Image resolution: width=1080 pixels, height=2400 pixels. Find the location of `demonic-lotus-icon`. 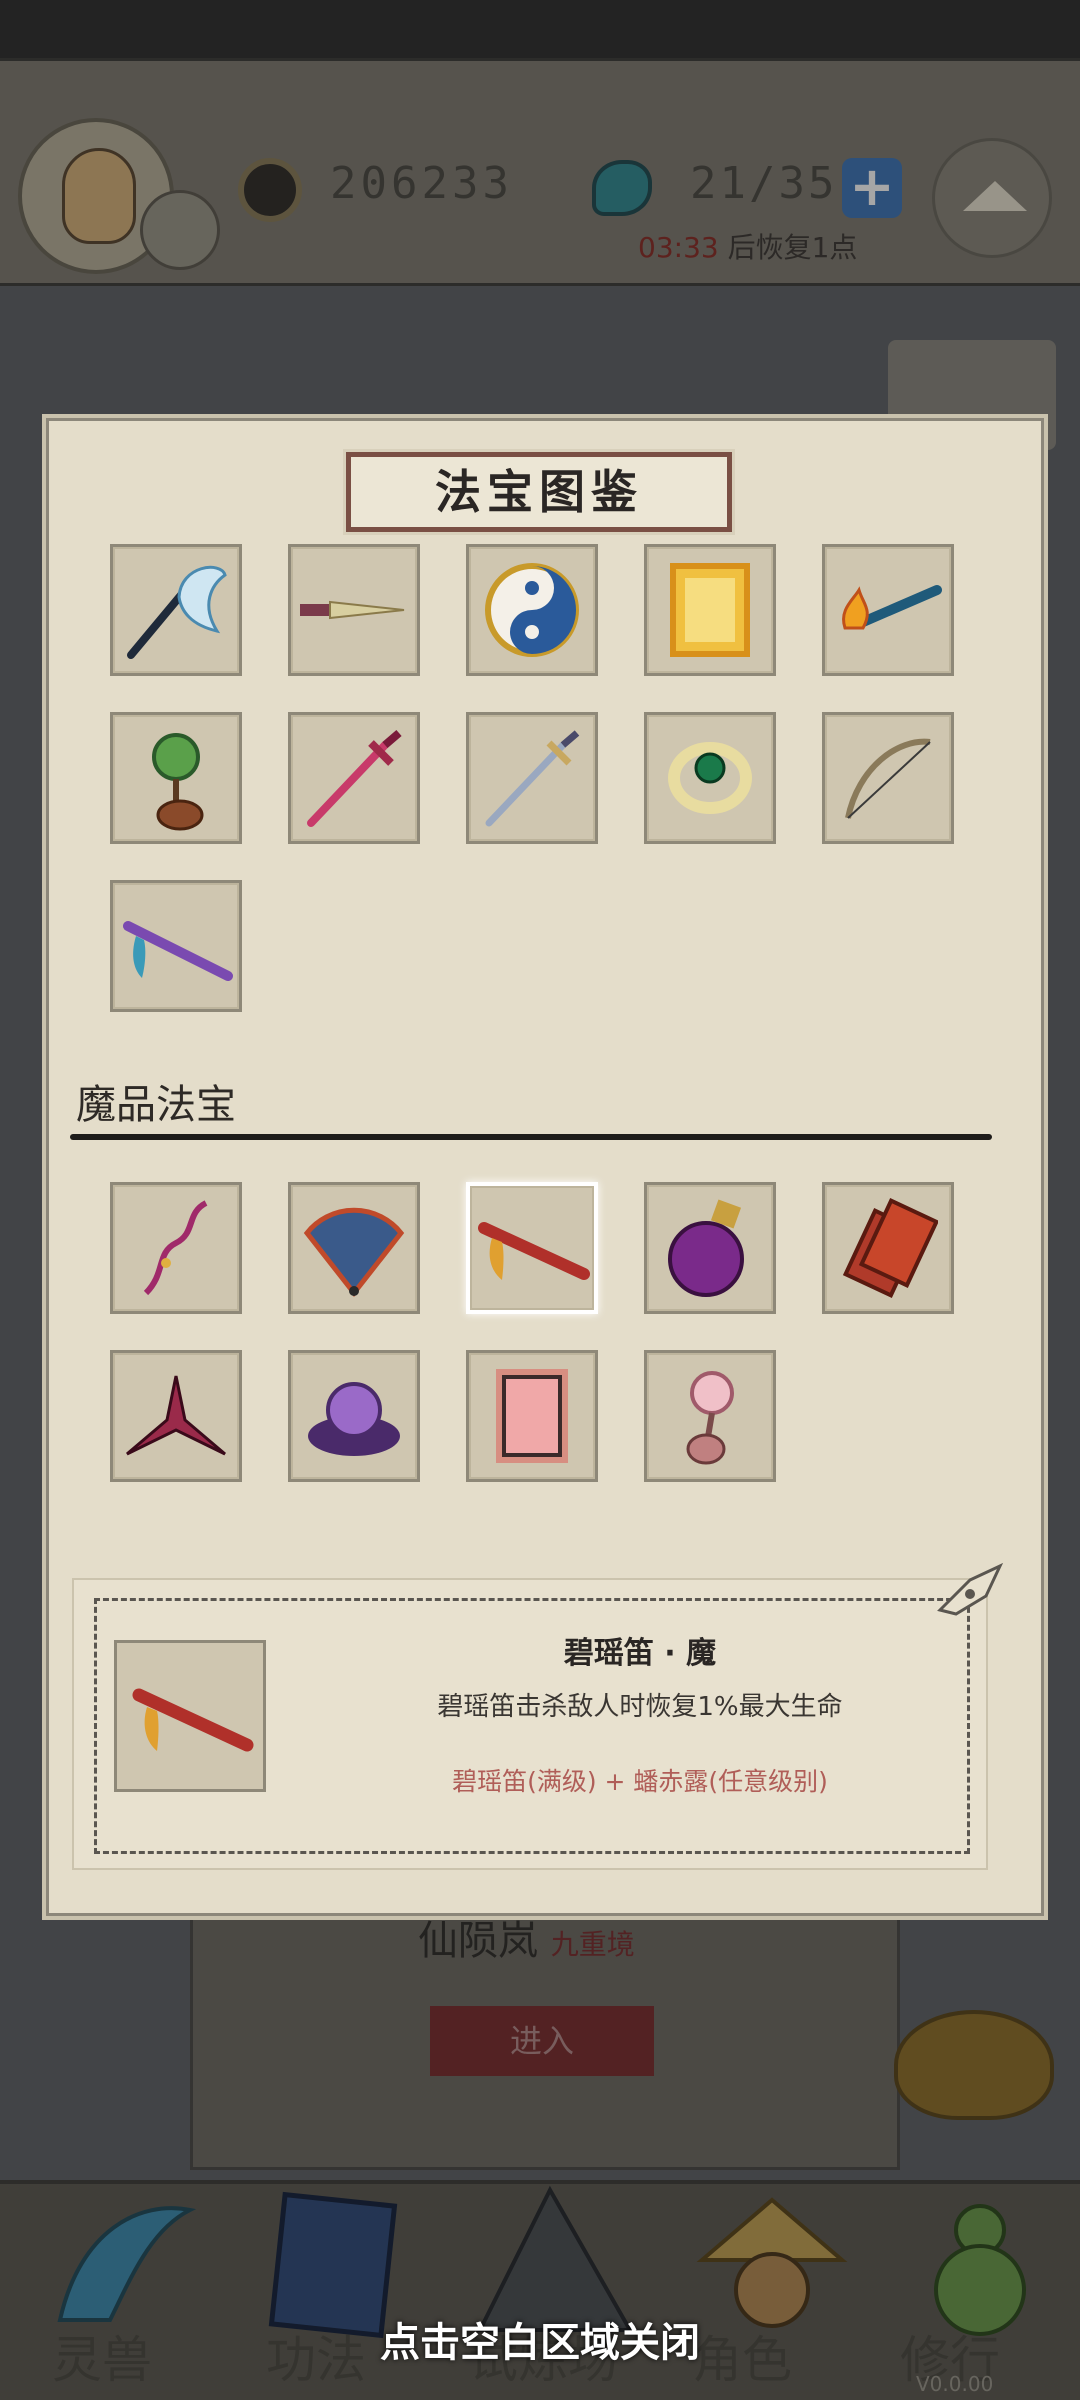

demonic-lotus-icon is located at coordinates (354, 1419).